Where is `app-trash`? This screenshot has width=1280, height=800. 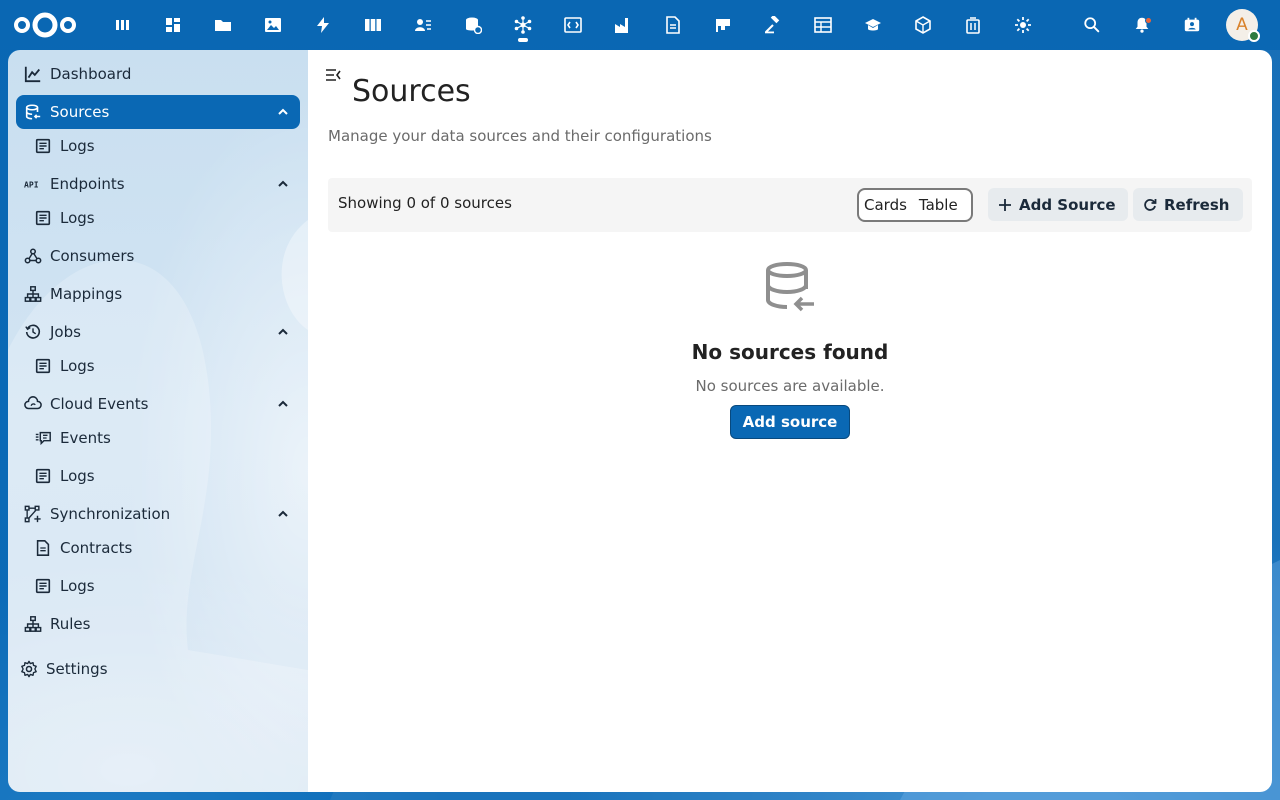 app-trash is located at coordinates (973, 25).